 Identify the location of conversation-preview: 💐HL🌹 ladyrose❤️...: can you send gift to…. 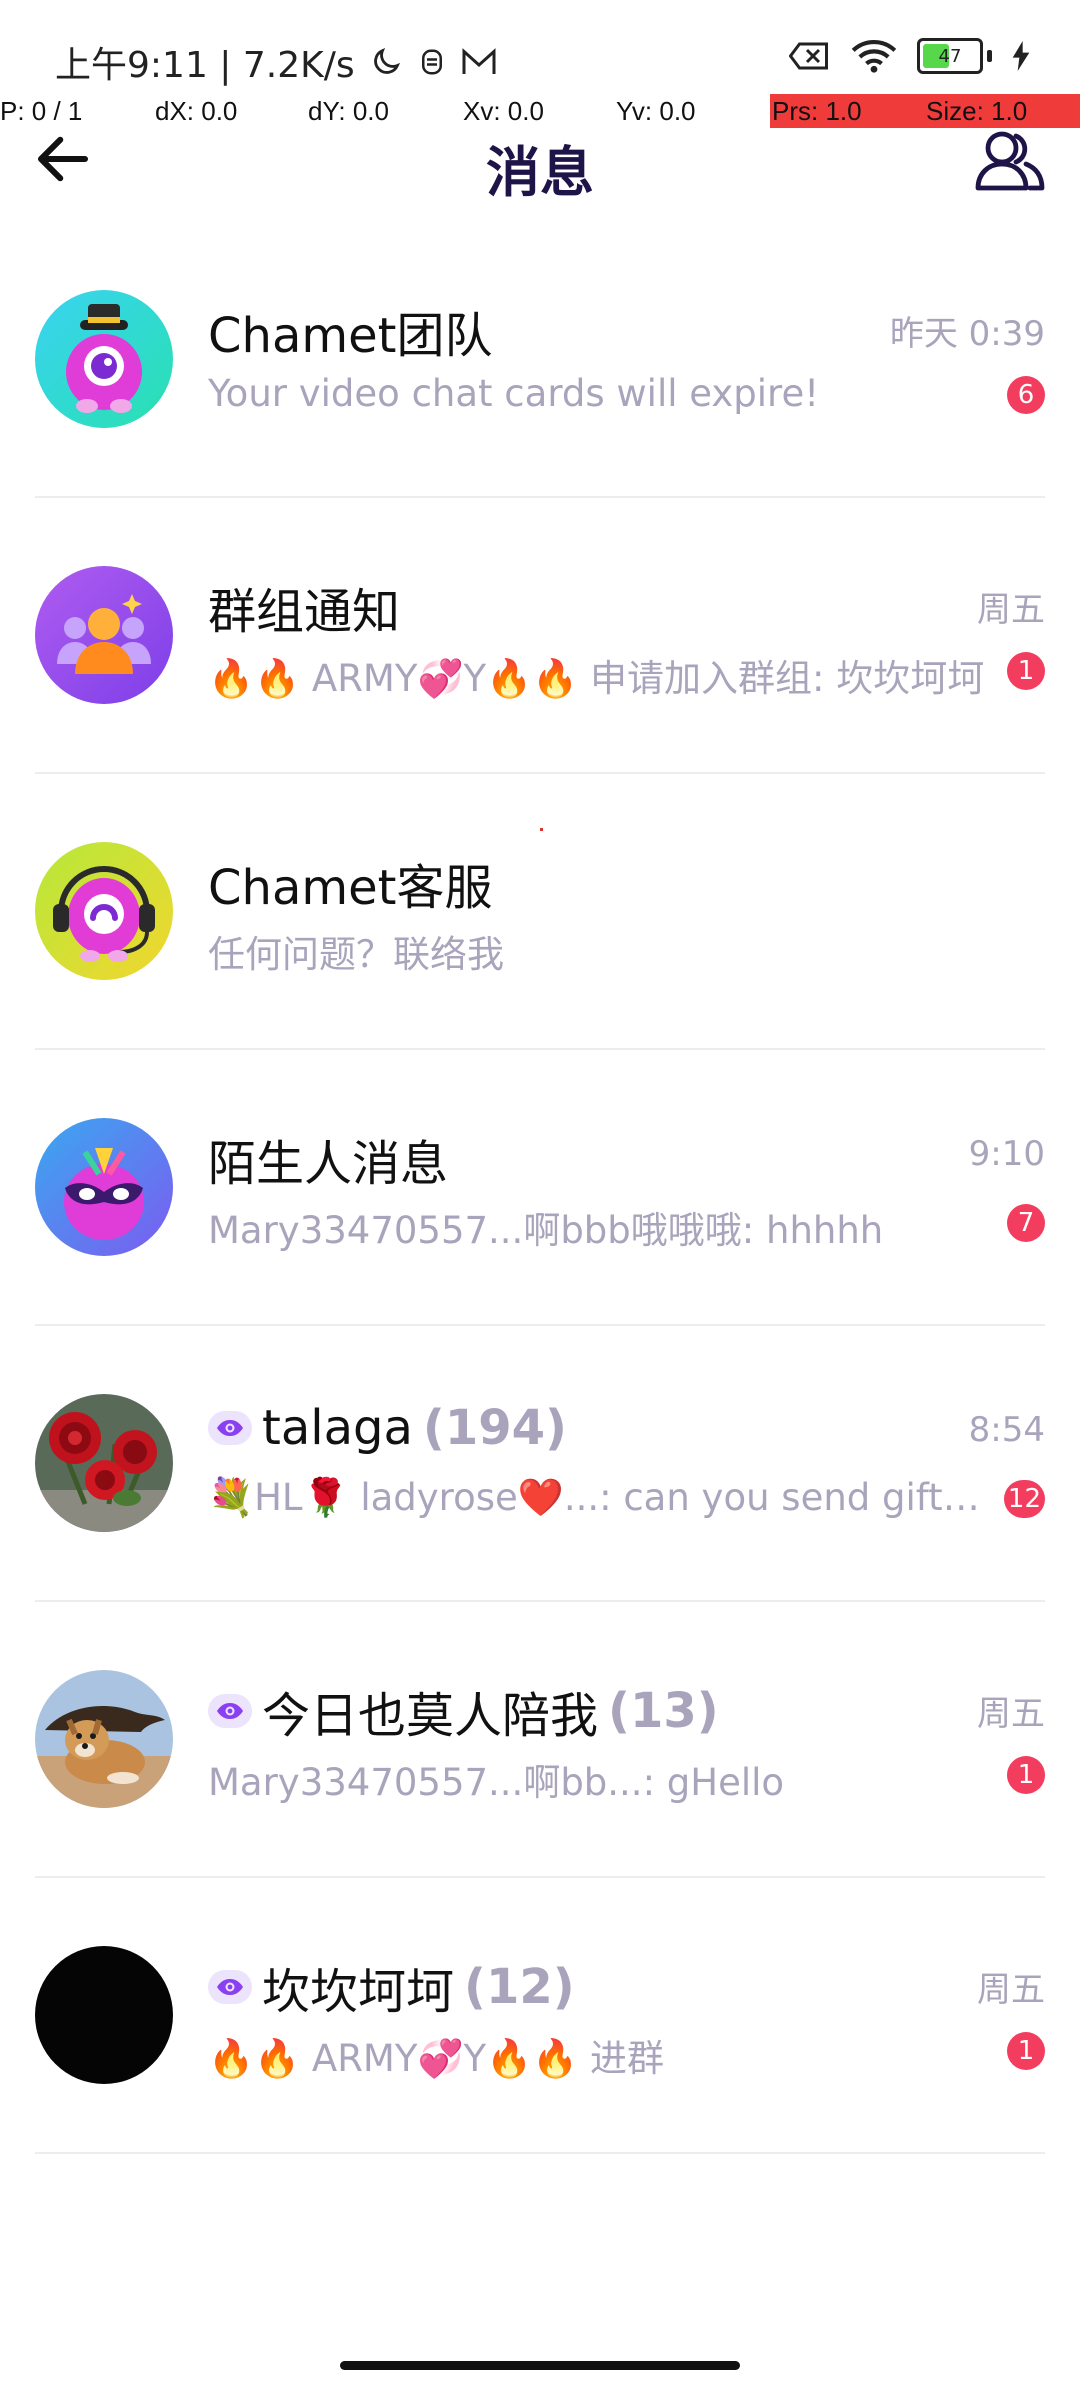
(598, 1497).